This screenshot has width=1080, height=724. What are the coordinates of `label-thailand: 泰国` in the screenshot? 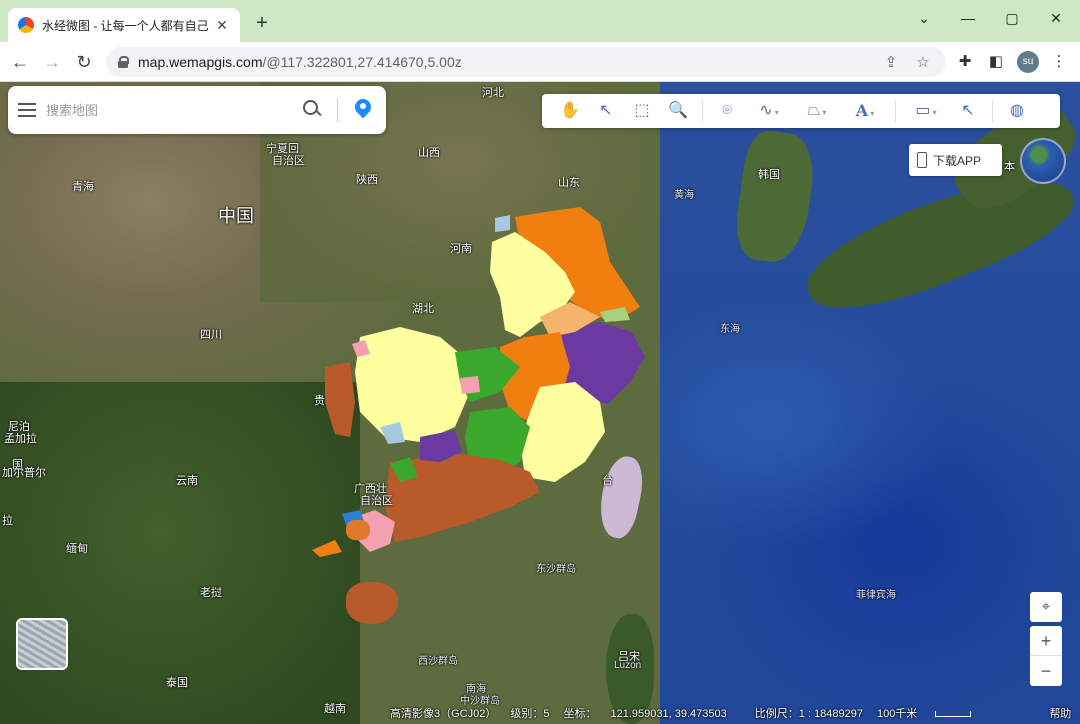 It's located at (177, 683).